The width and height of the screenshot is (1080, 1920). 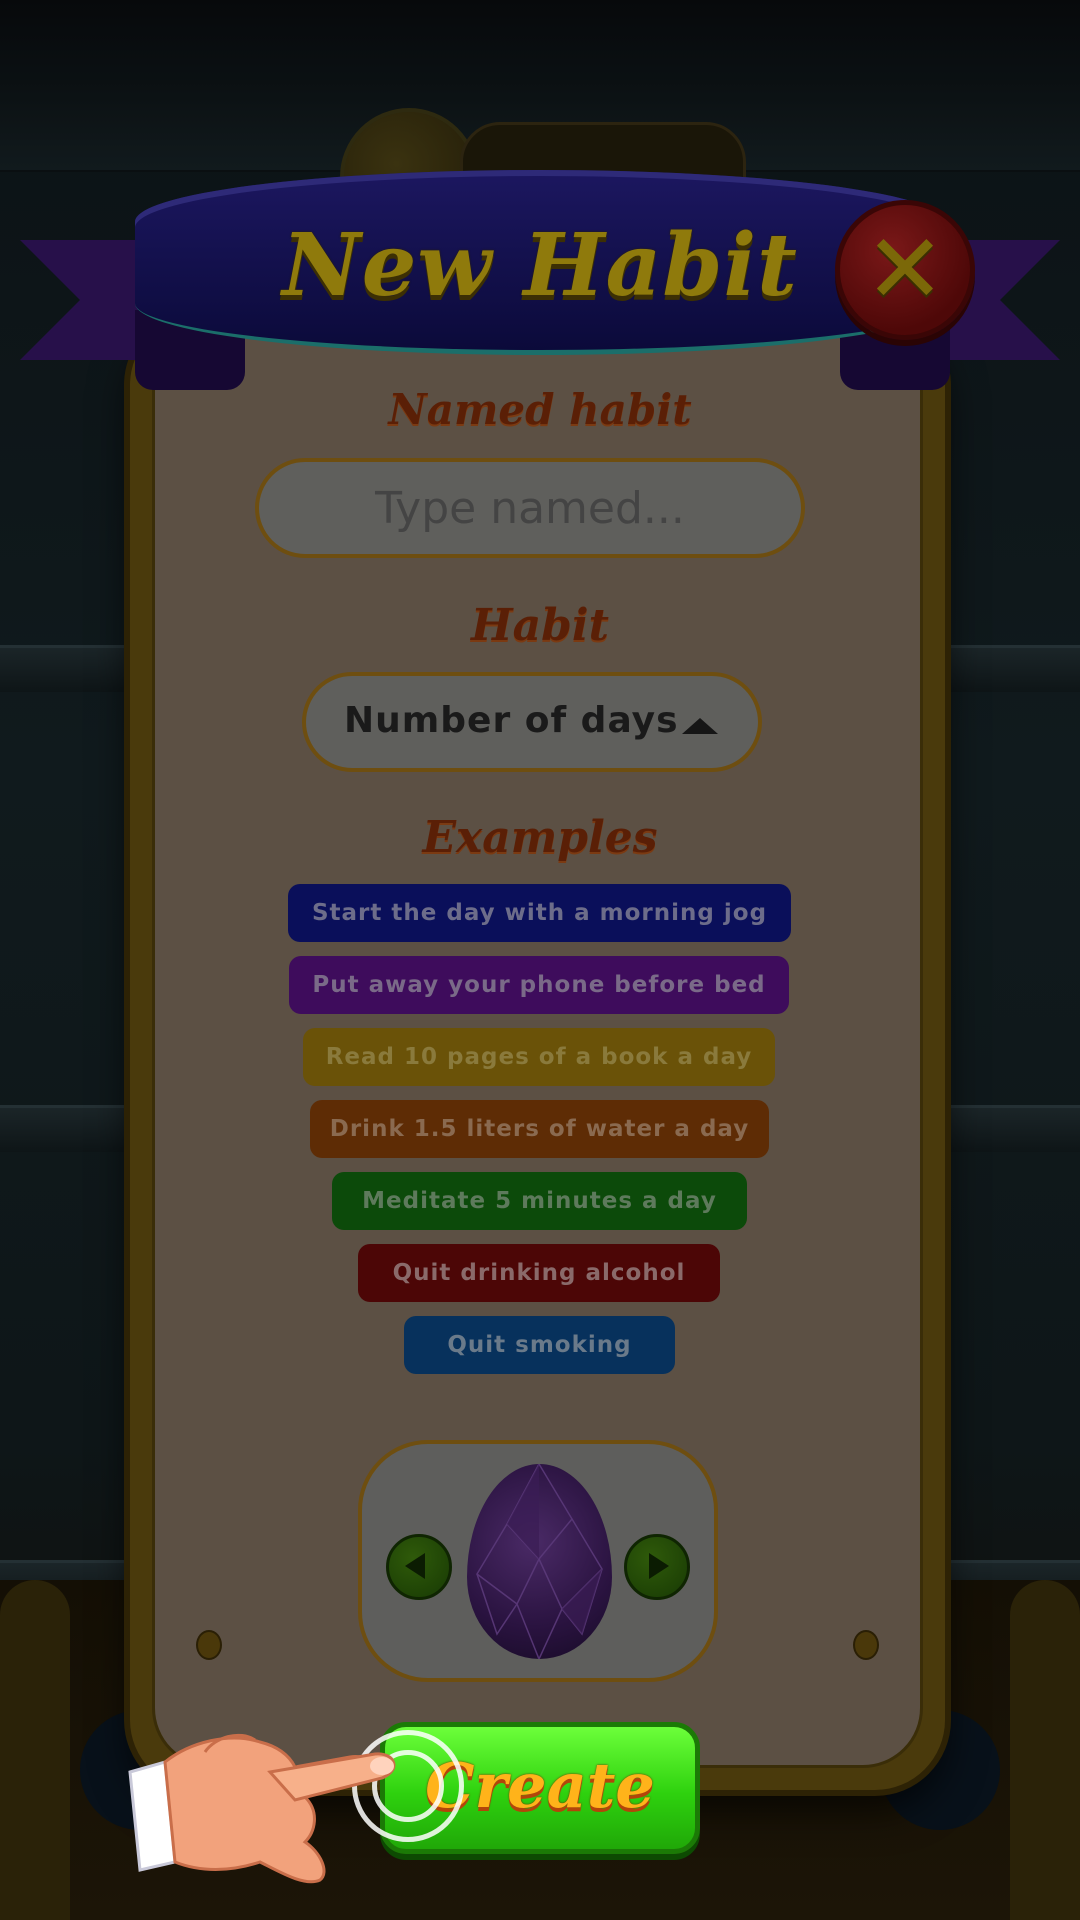 I want to click on next-egg-button, so click(x=657, y=1567).